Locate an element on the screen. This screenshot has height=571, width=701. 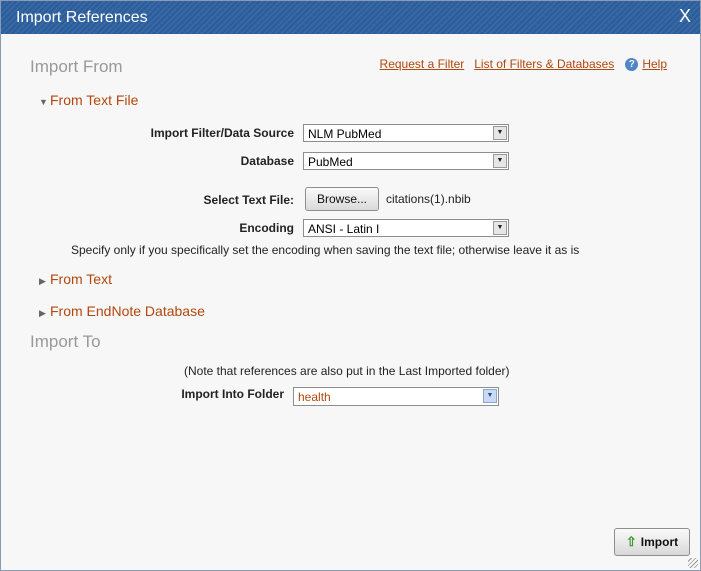
close-button: X is located at coordinates (685, 16).